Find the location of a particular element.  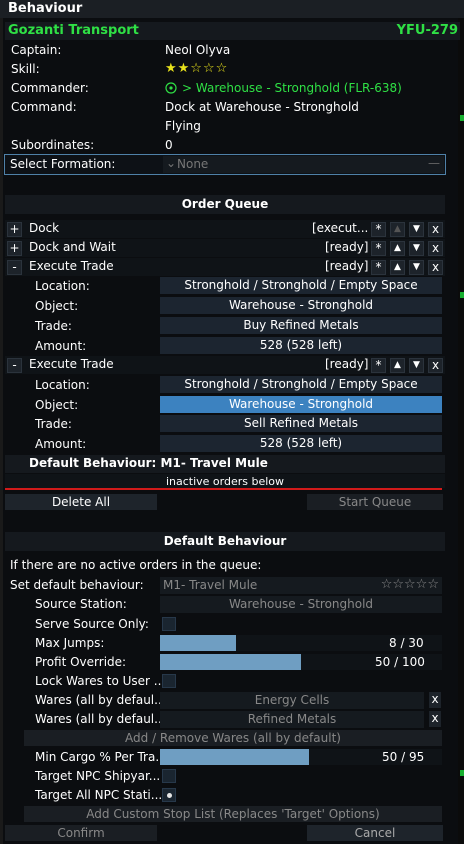

profit-slider: 50 / 100 is located at coordinates (301, 662).